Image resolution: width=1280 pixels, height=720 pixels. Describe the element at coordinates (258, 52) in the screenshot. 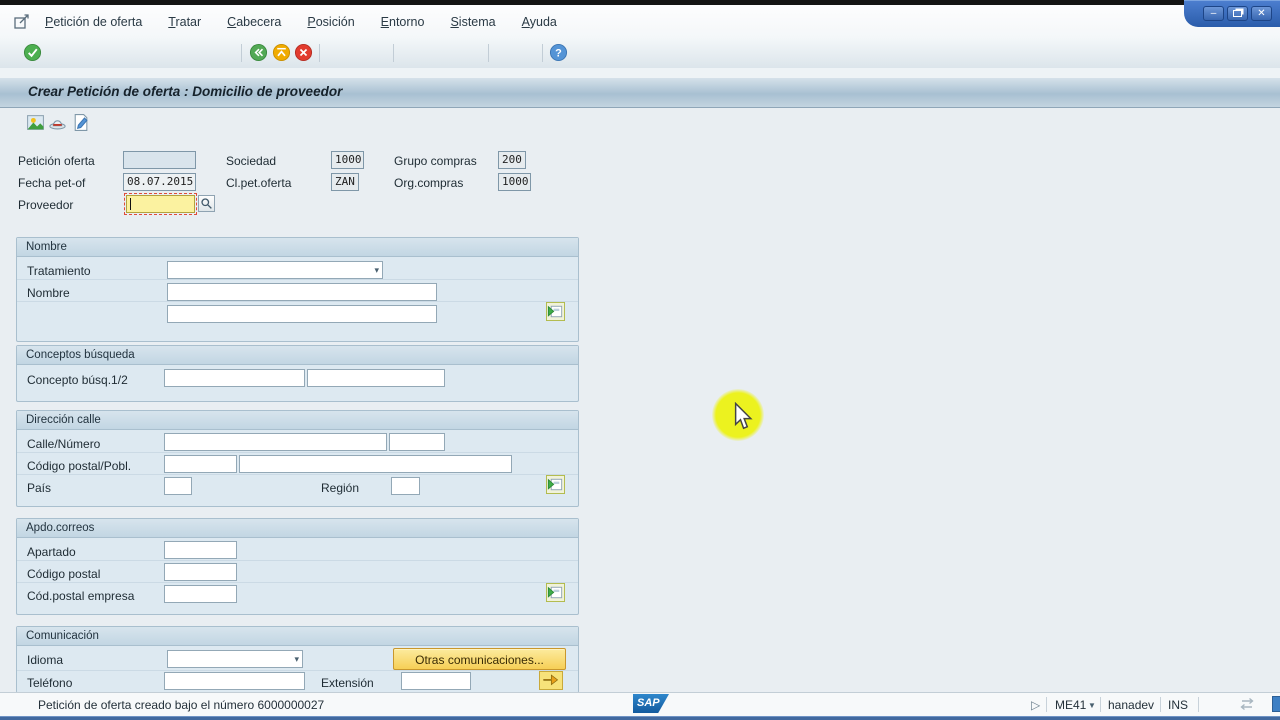

I see `back-icon` at that location.